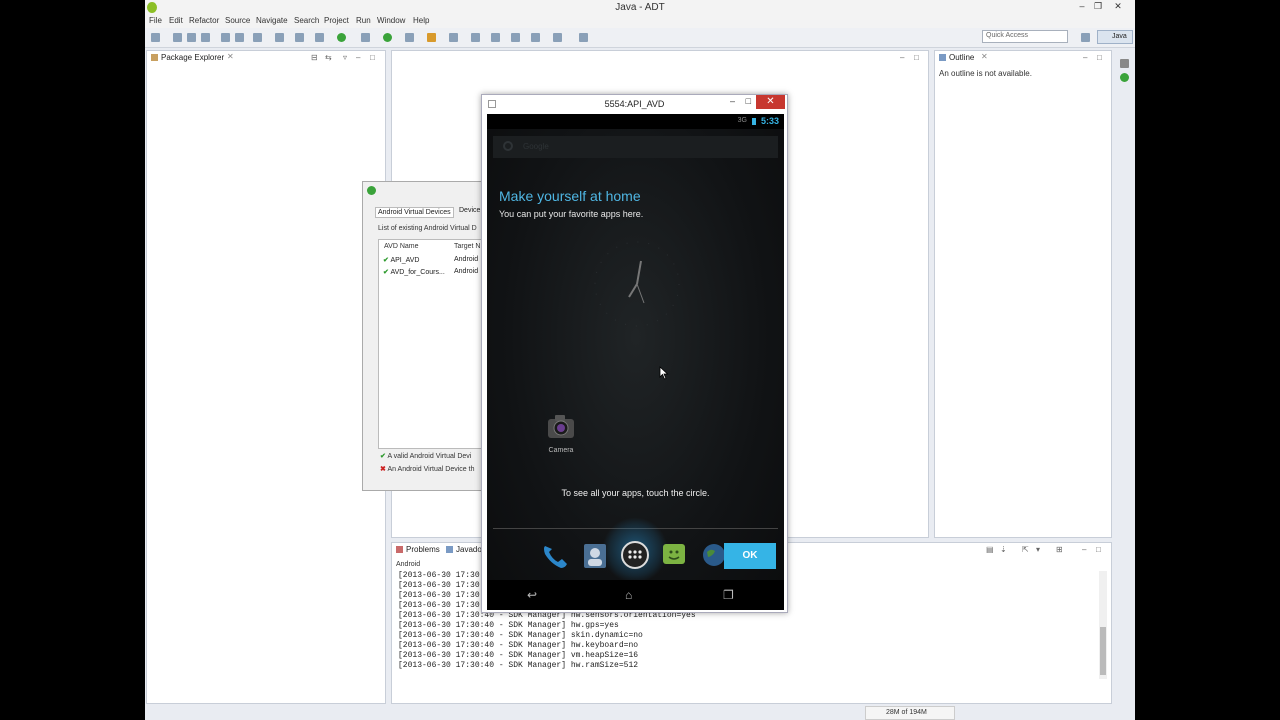 The image size is (1280, 720). What do you see at coordinates (1115, 37) in the screenshot?
I see `java-perspective-button: Java` at bounding box center [1115, 37].